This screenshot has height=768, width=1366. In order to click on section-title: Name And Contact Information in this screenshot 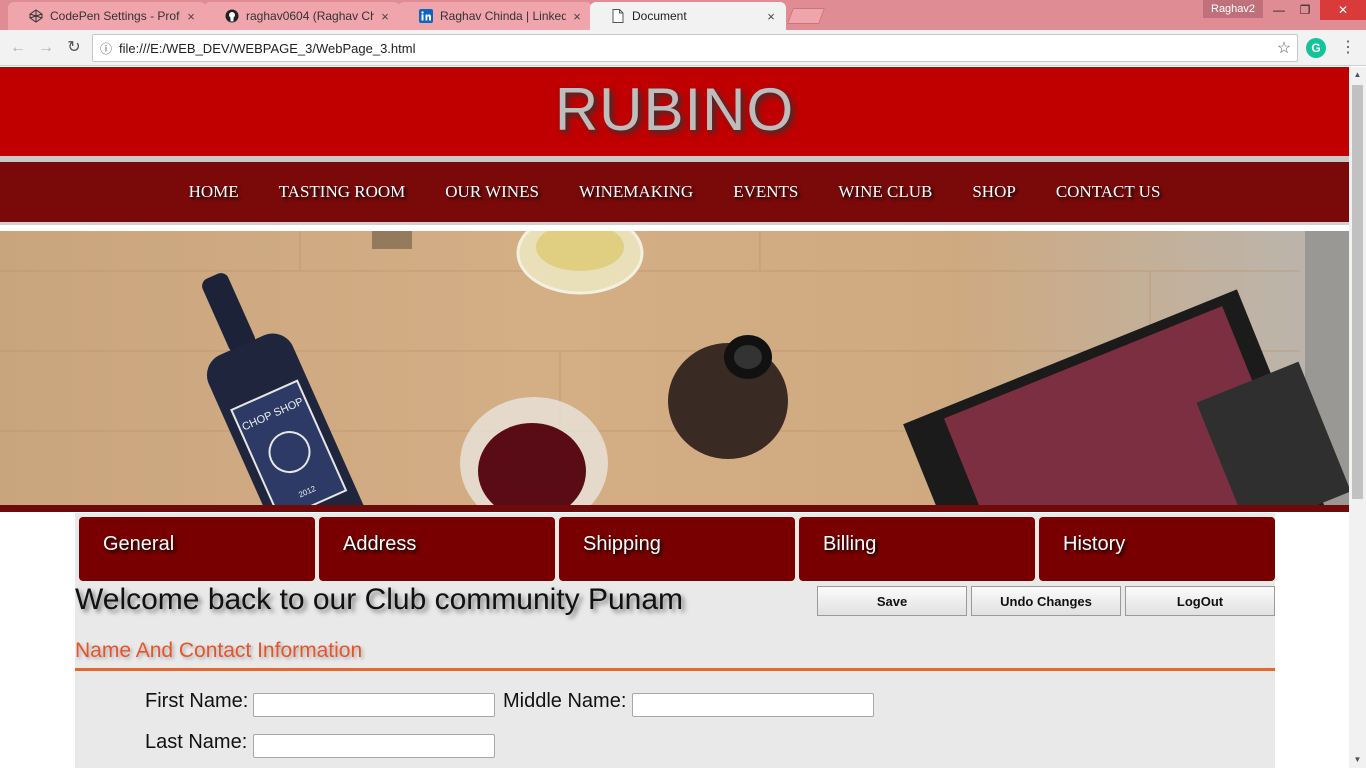, I will do `click(219, 650)`.